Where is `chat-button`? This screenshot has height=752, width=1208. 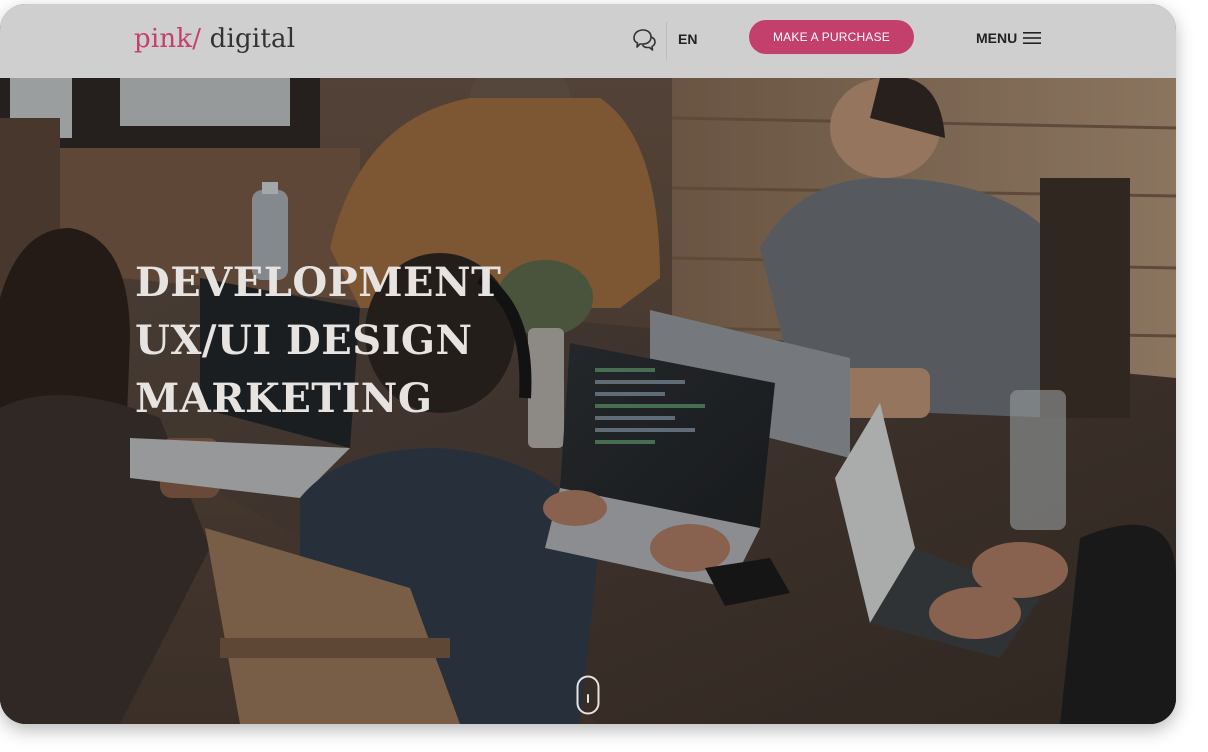
chat-button is located at coordinates (644, 40).